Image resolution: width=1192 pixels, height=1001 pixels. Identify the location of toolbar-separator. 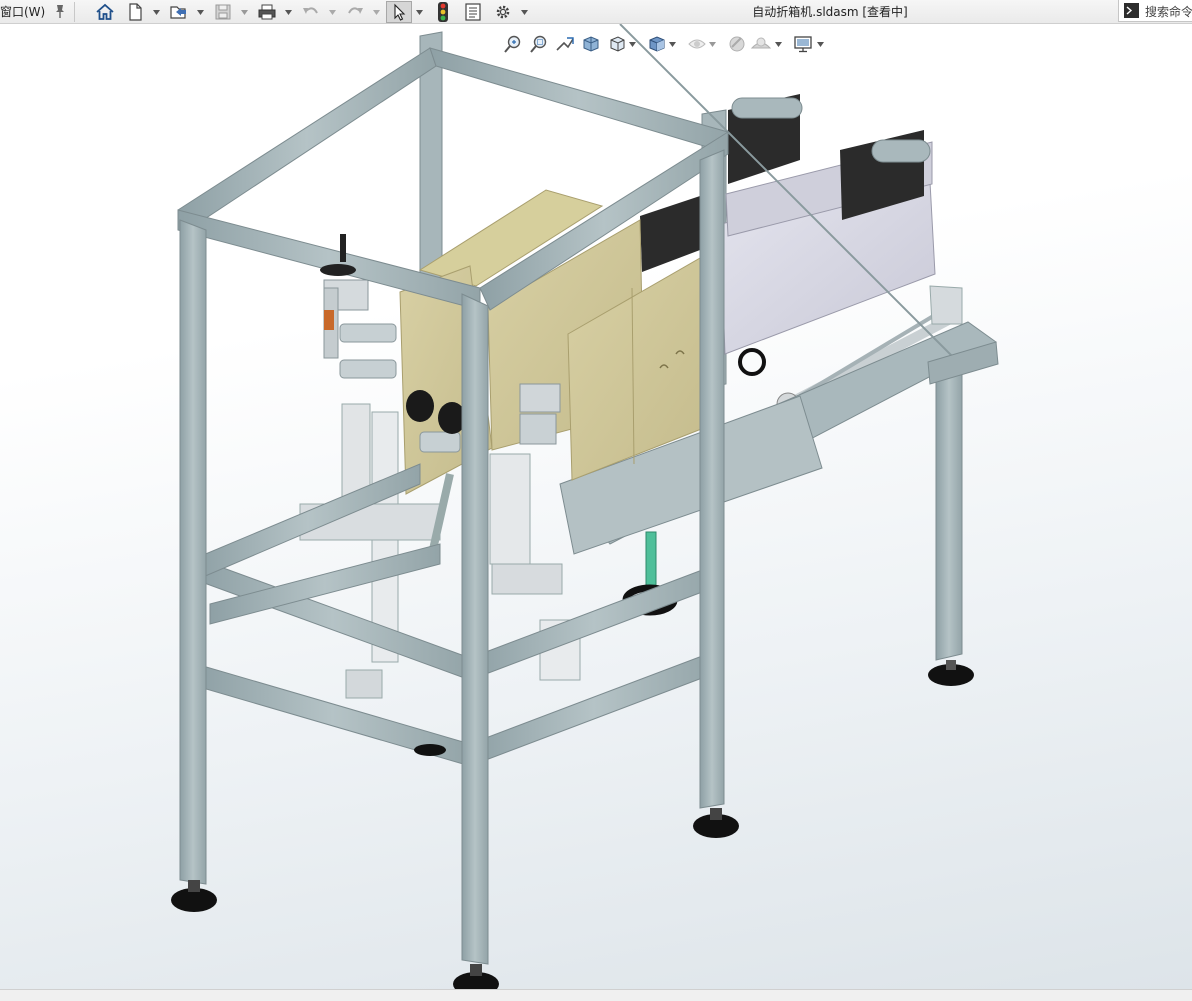
(74, 12).